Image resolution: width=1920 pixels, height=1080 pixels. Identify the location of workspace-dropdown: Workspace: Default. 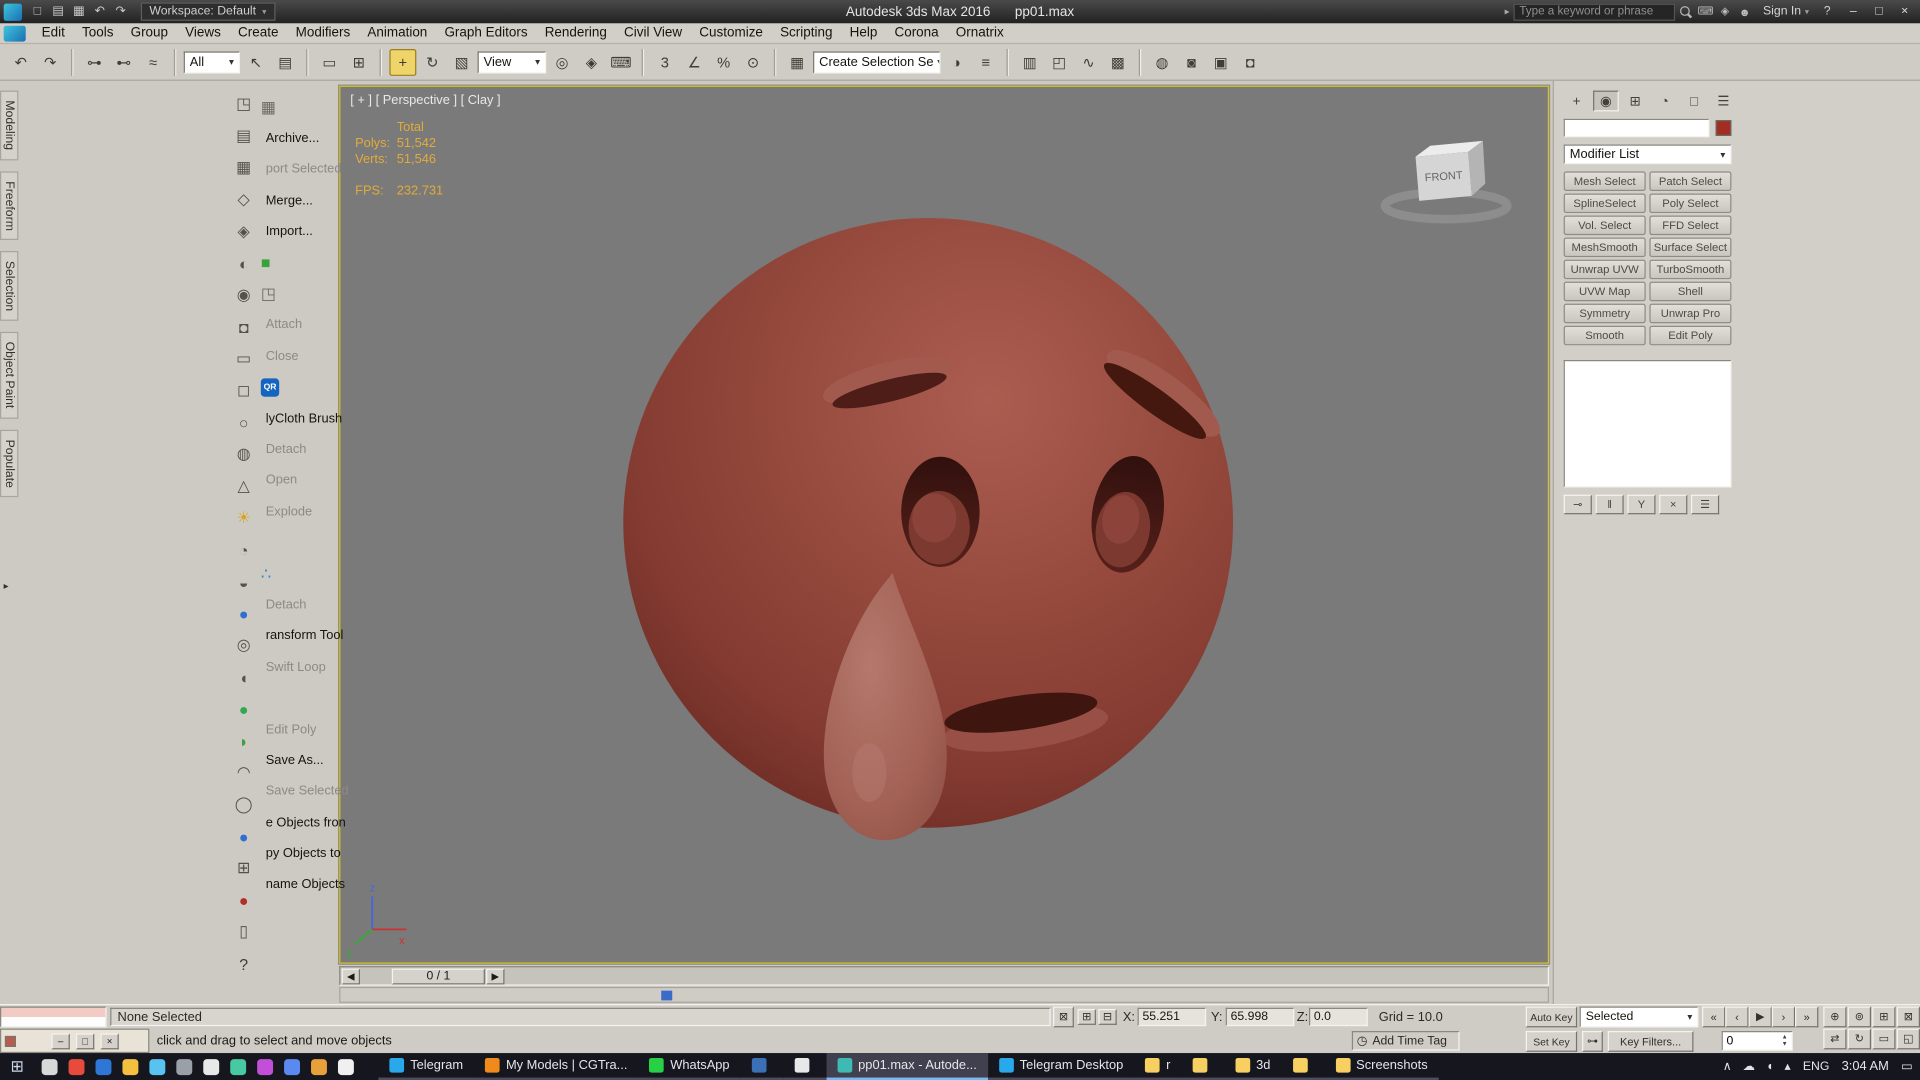
(208, 11).